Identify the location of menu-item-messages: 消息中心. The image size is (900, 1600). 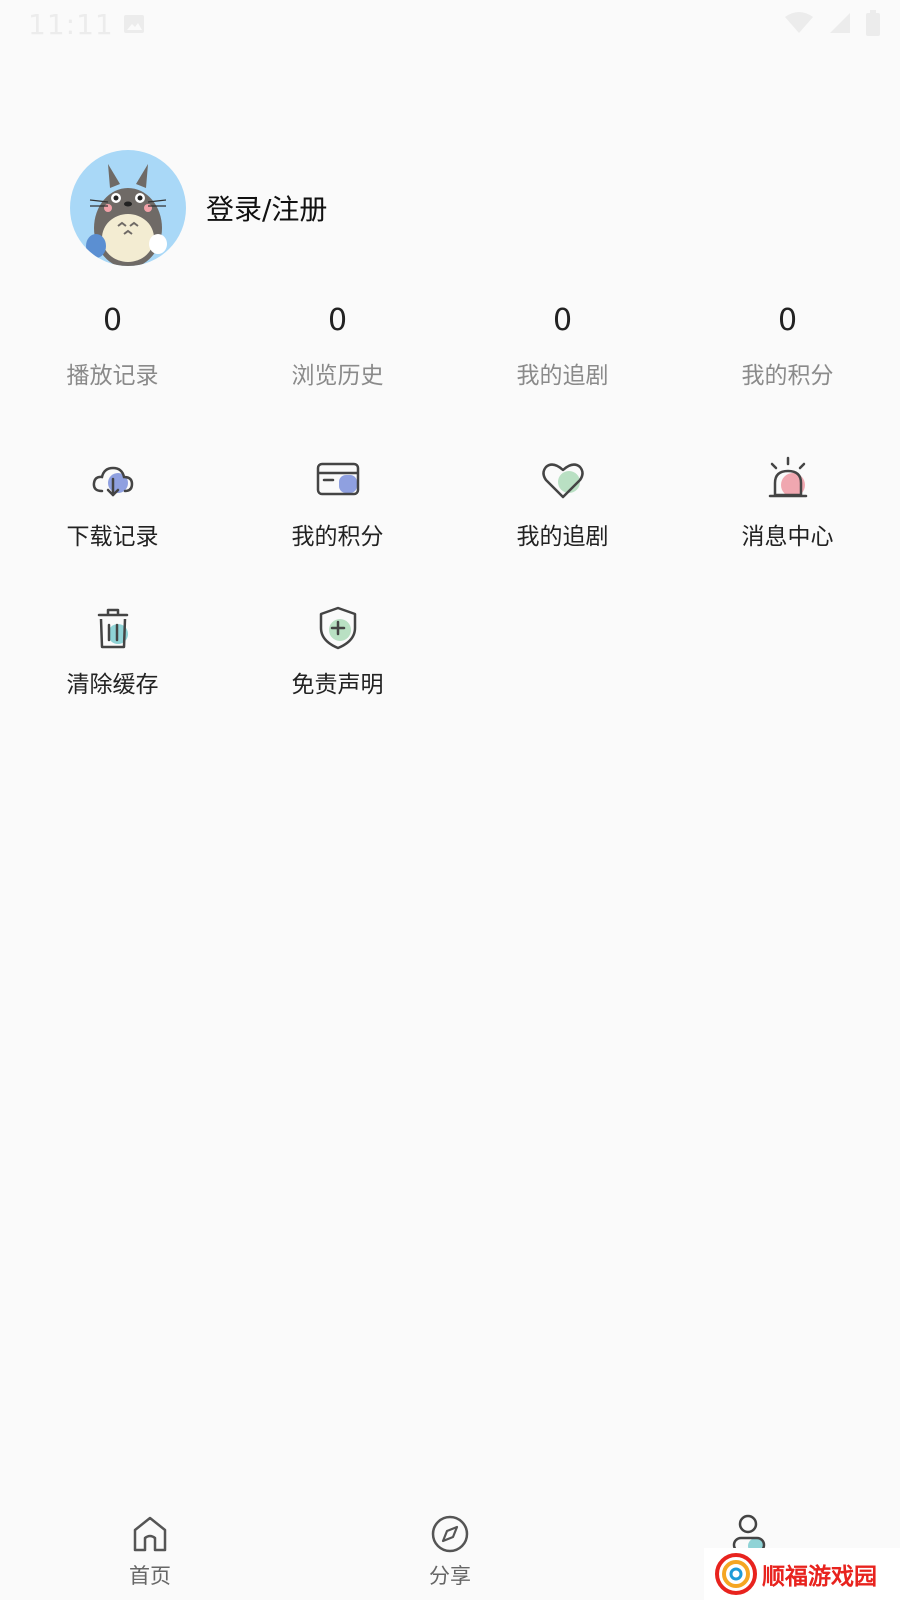
(787, 529).